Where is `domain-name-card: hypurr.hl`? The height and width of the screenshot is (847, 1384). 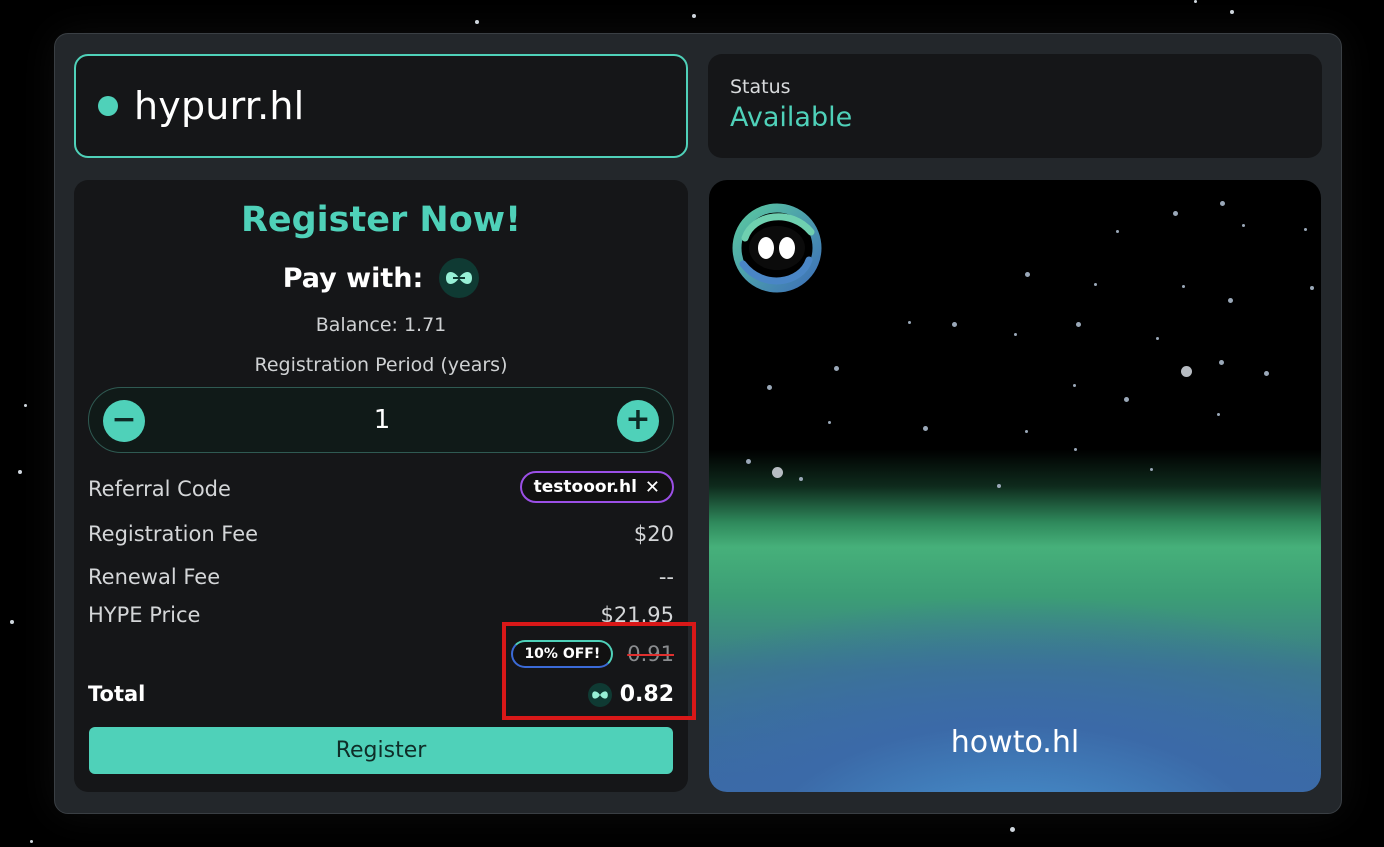 domain-name-card: hypurr.hl is located at coordinates (381, 106).